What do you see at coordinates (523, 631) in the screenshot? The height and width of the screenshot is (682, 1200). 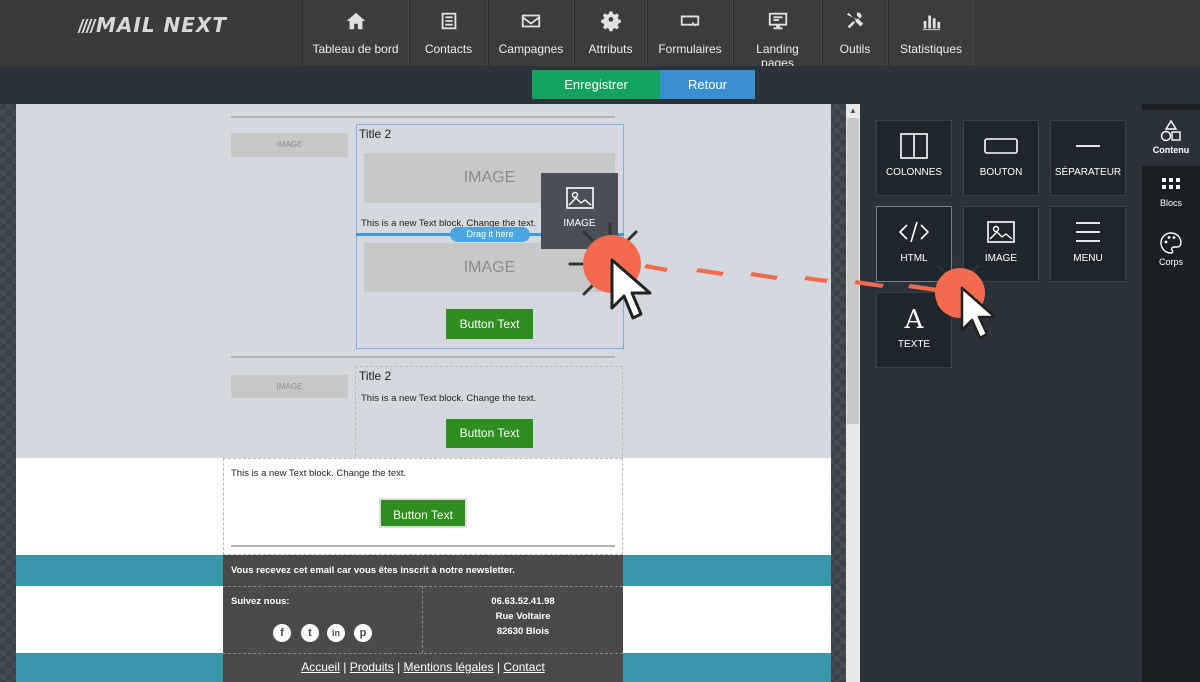 I see `footer-city: 82630 Blois` at bounding box center [523, 631].